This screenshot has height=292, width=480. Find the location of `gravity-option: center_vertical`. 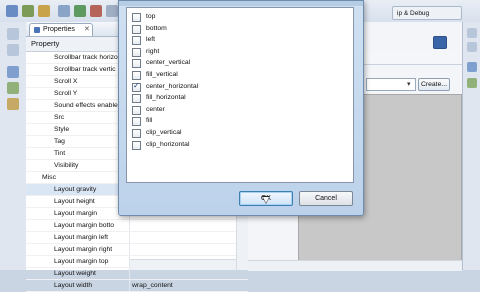

gravity-option: center_vertical is located at coordinates (232, 63).